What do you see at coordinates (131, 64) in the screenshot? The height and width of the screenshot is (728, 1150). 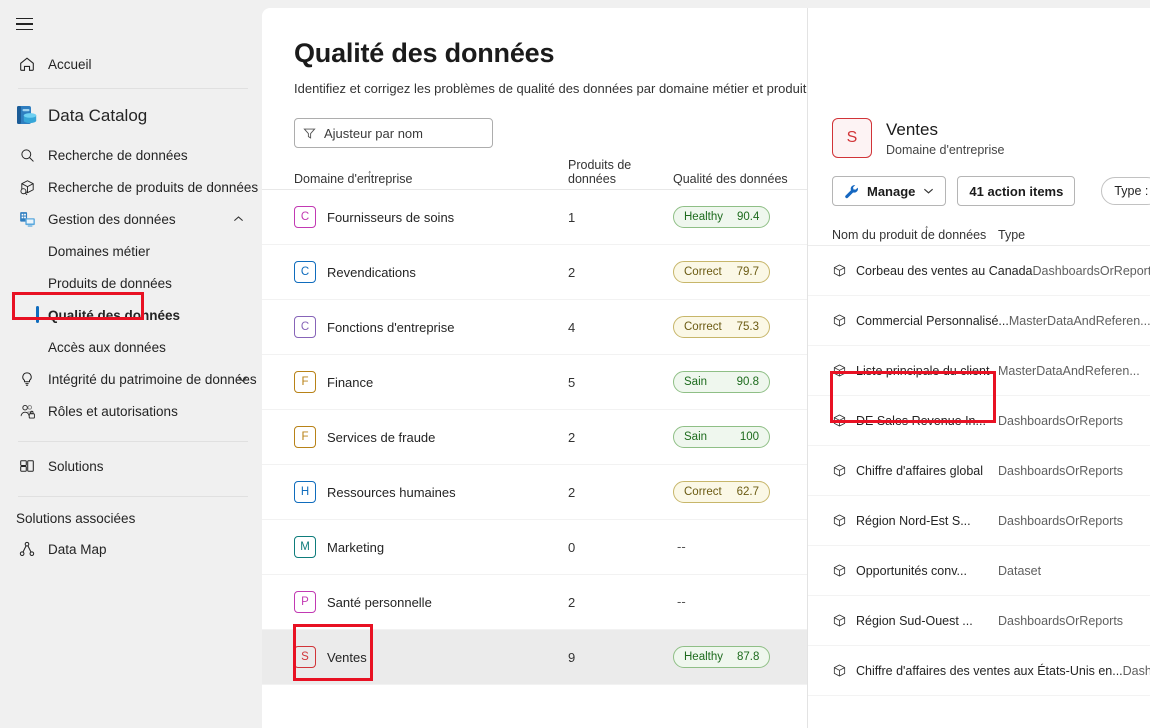 I see `sidebar-item-home: Accueil` at bounding box center [131, 64].